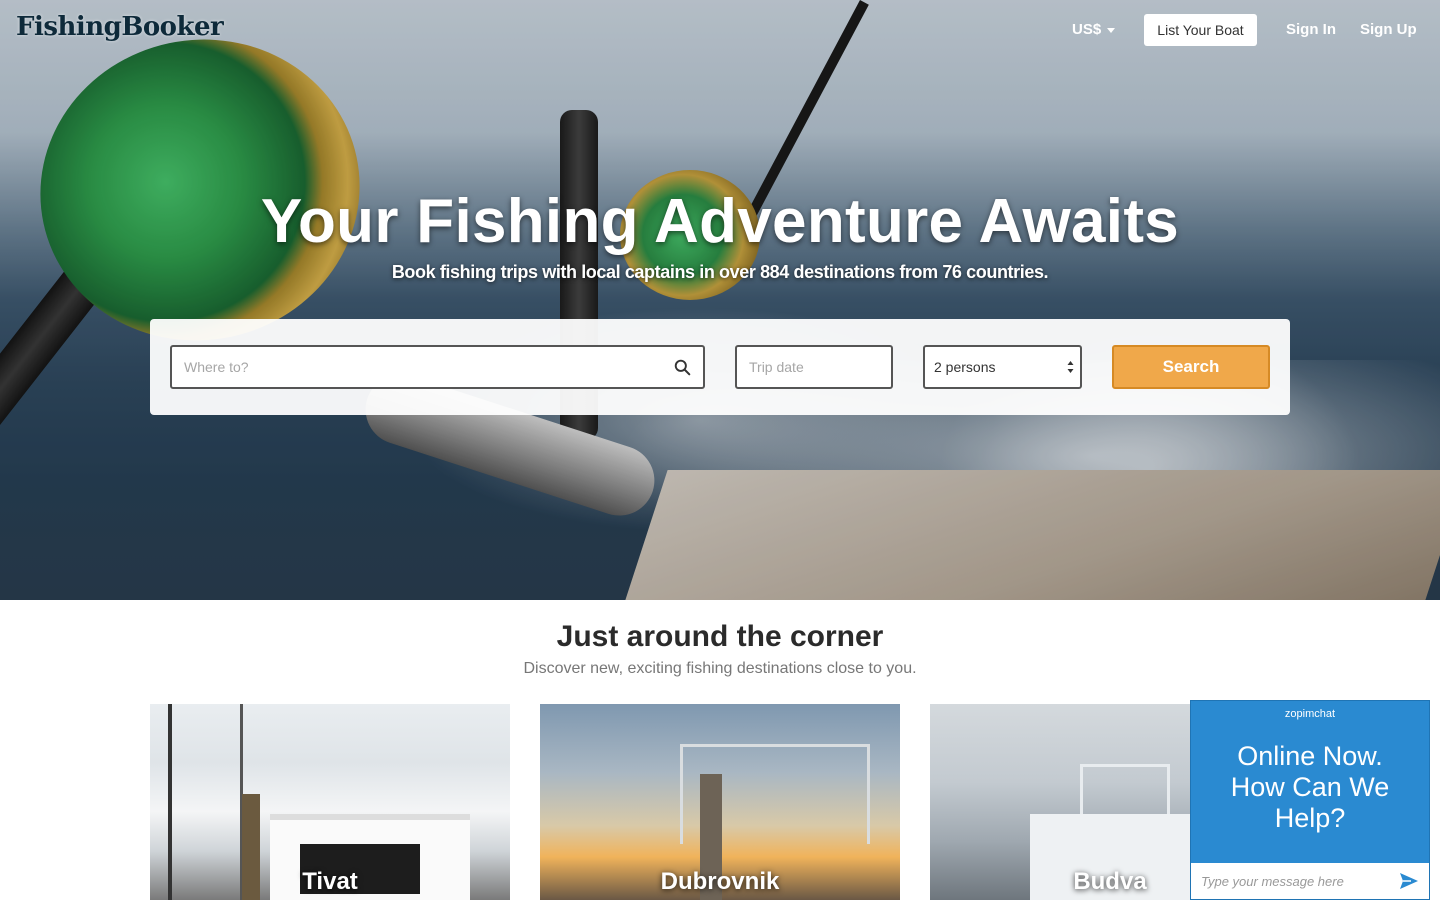 The image size is (1440, 900). I want to click on currency-label: US$, so click(1087, 29).